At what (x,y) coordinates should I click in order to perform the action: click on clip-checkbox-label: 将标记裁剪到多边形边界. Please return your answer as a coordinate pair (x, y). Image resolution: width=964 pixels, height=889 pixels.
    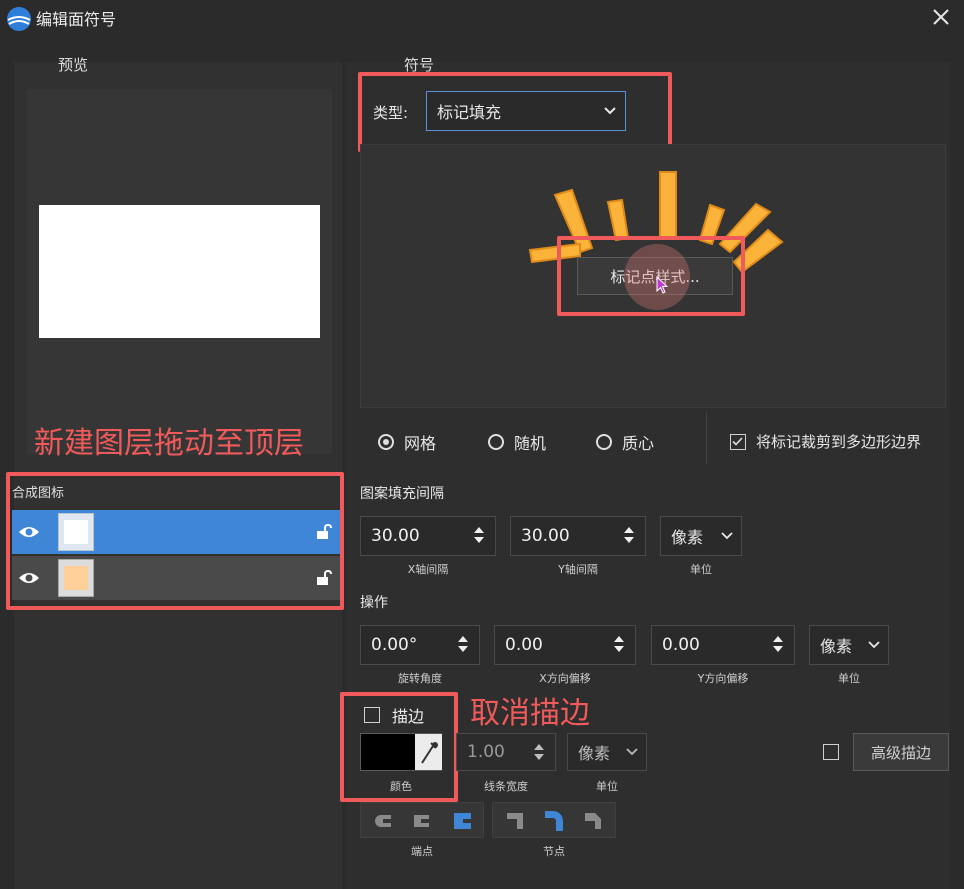
    Looking at the image, I should click on (839, 442).